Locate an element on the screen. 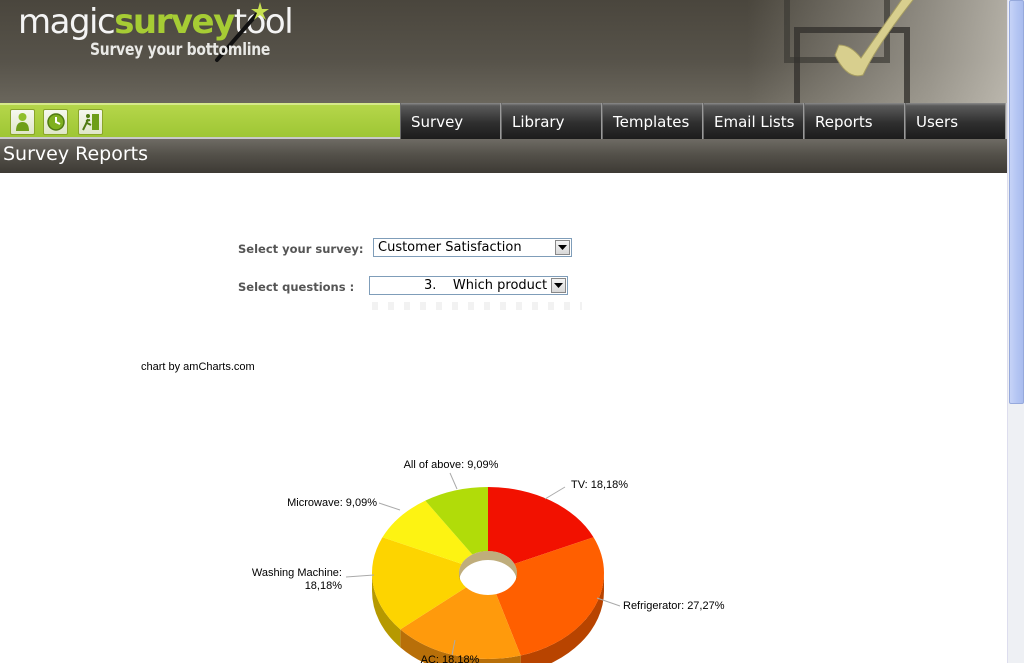  label-all-of-above: All of above: 9,09% is located at coordinates (451, 465).